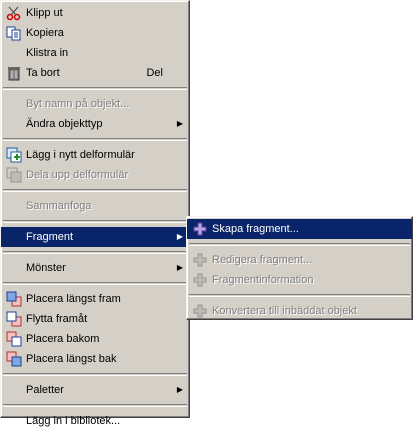 This screenshot has height=431, width=413. What do you see at coordinates (46, 268) in the screenshot?
I see `menu-item-label: Mönster` at bounding box center [46, 268].